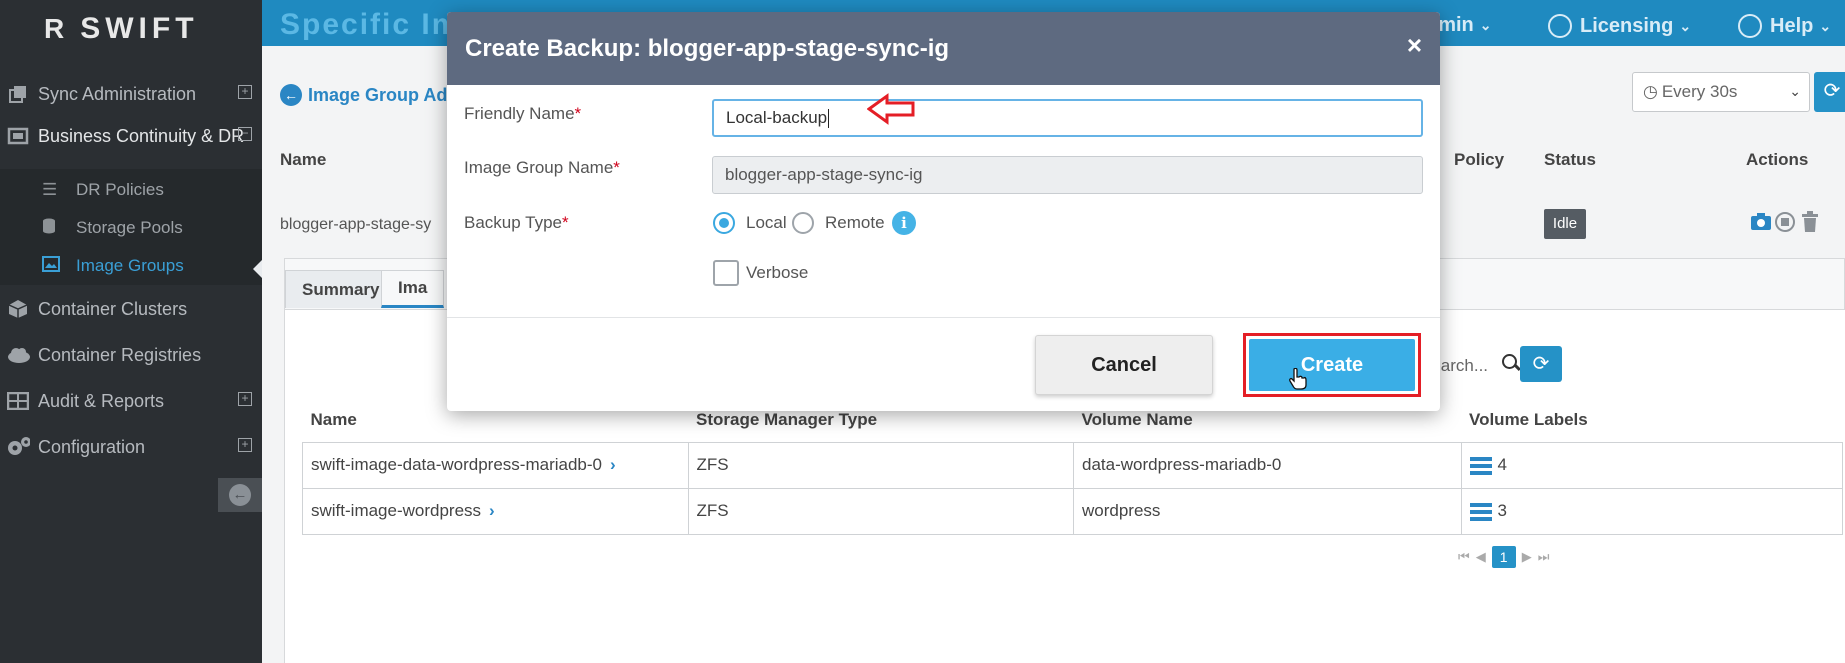 This screenshot has width=1845, height=663. What do you see at coordinates (539, 167) in the screenshot?
I see `label-text: Image Group Name` at bounding box center [539, 167].